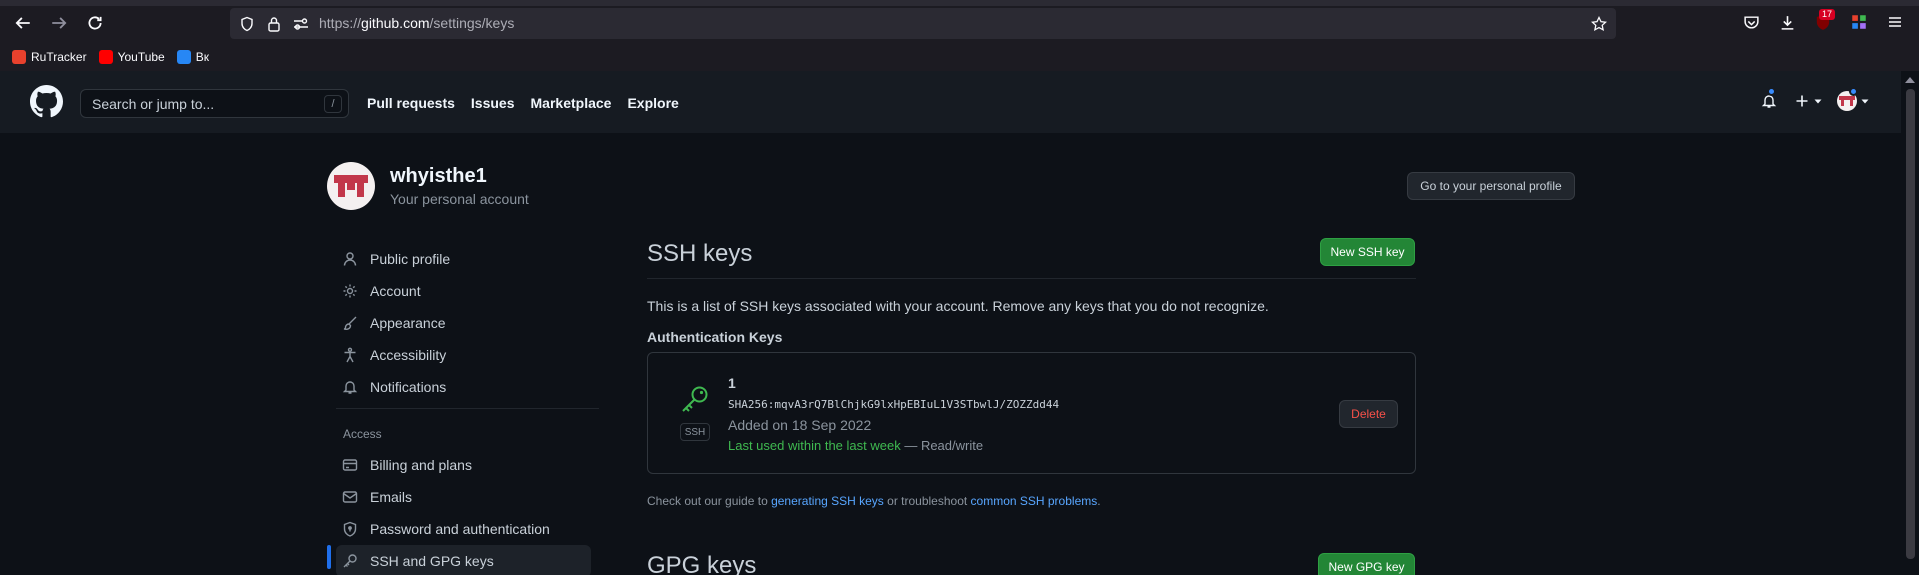 This screenshot has height=575, width=1919. I want to click on shield-icon, so click(350, 529).